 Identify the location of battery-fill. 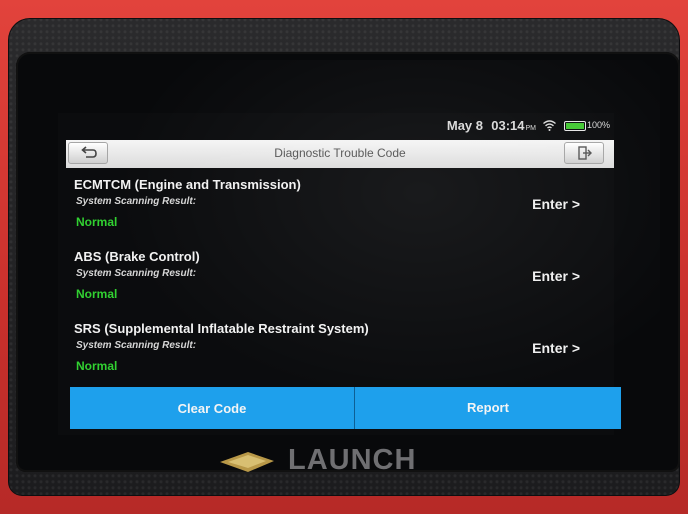
(575, 126).